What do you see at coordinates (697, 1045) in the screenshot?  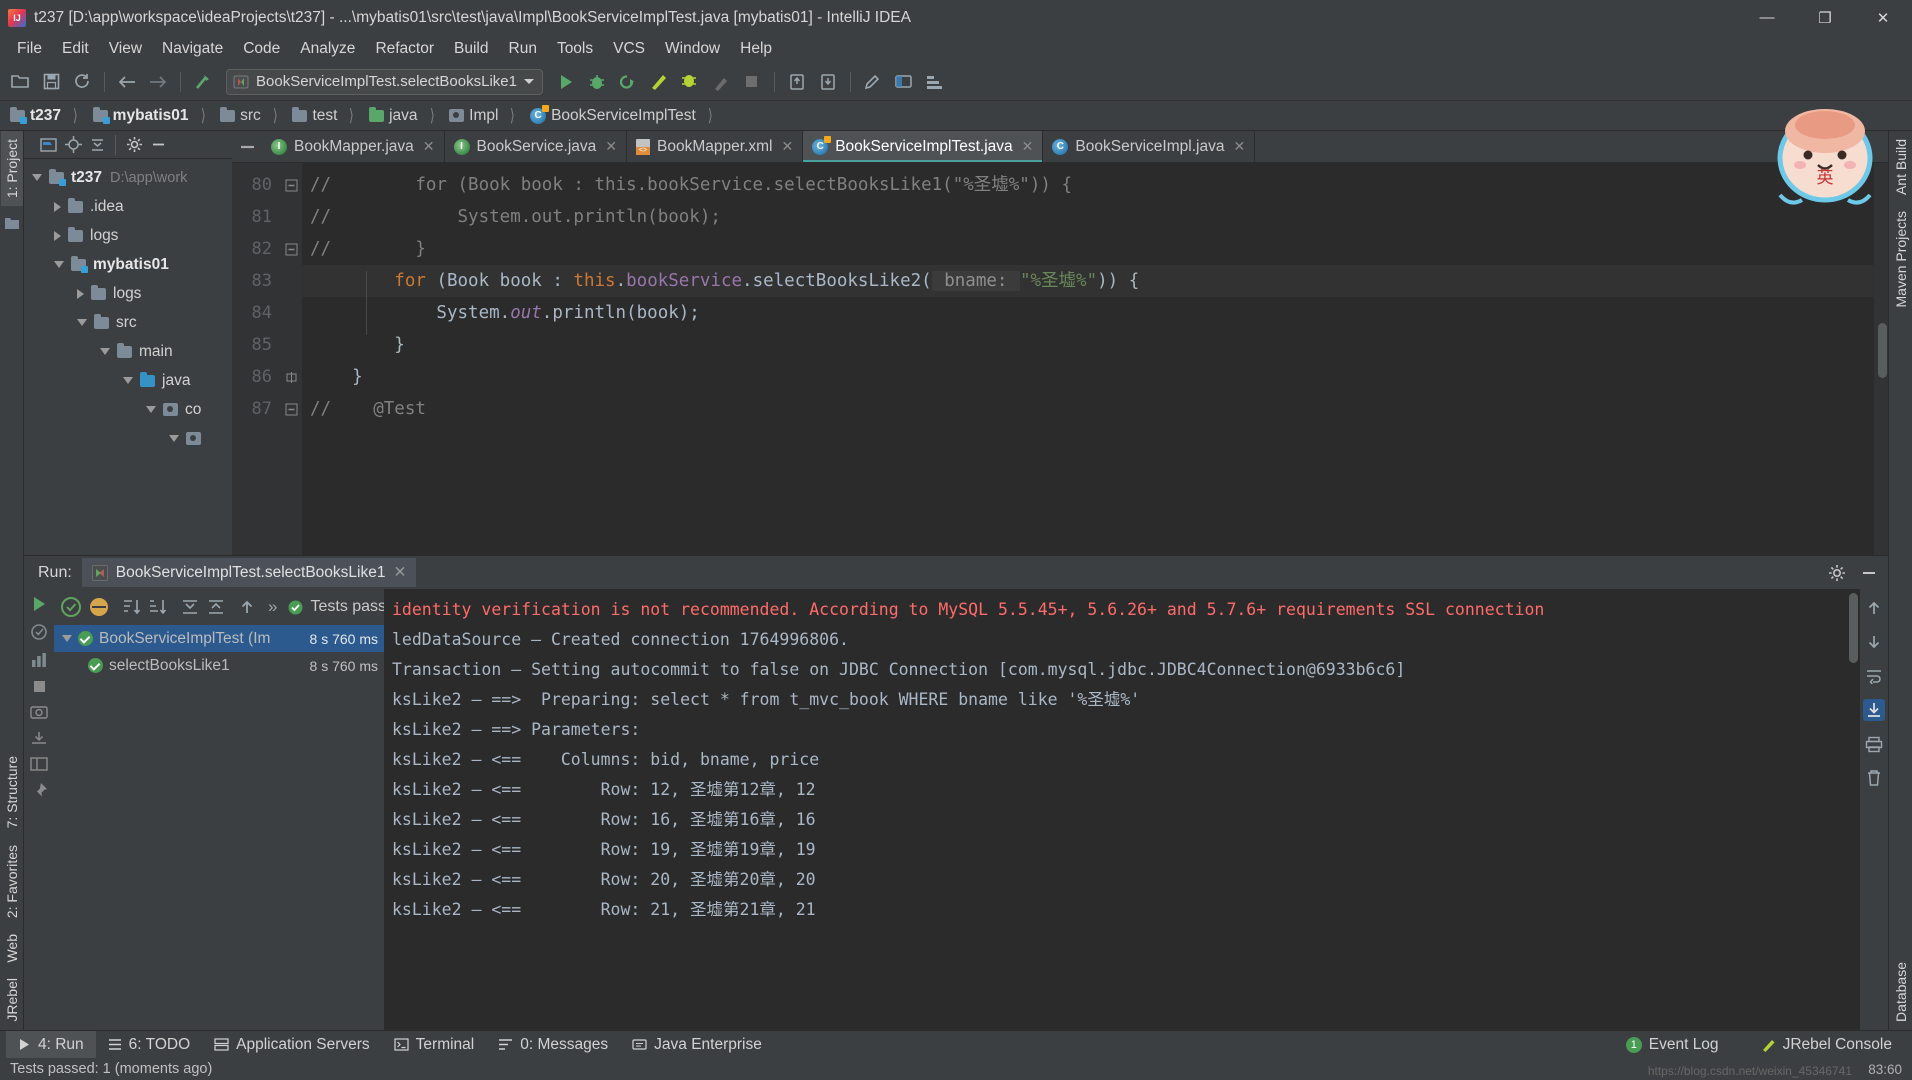 I see `bottom-tab-java-enterprise: Java Enterprise` at bounding box center [697, 1045].